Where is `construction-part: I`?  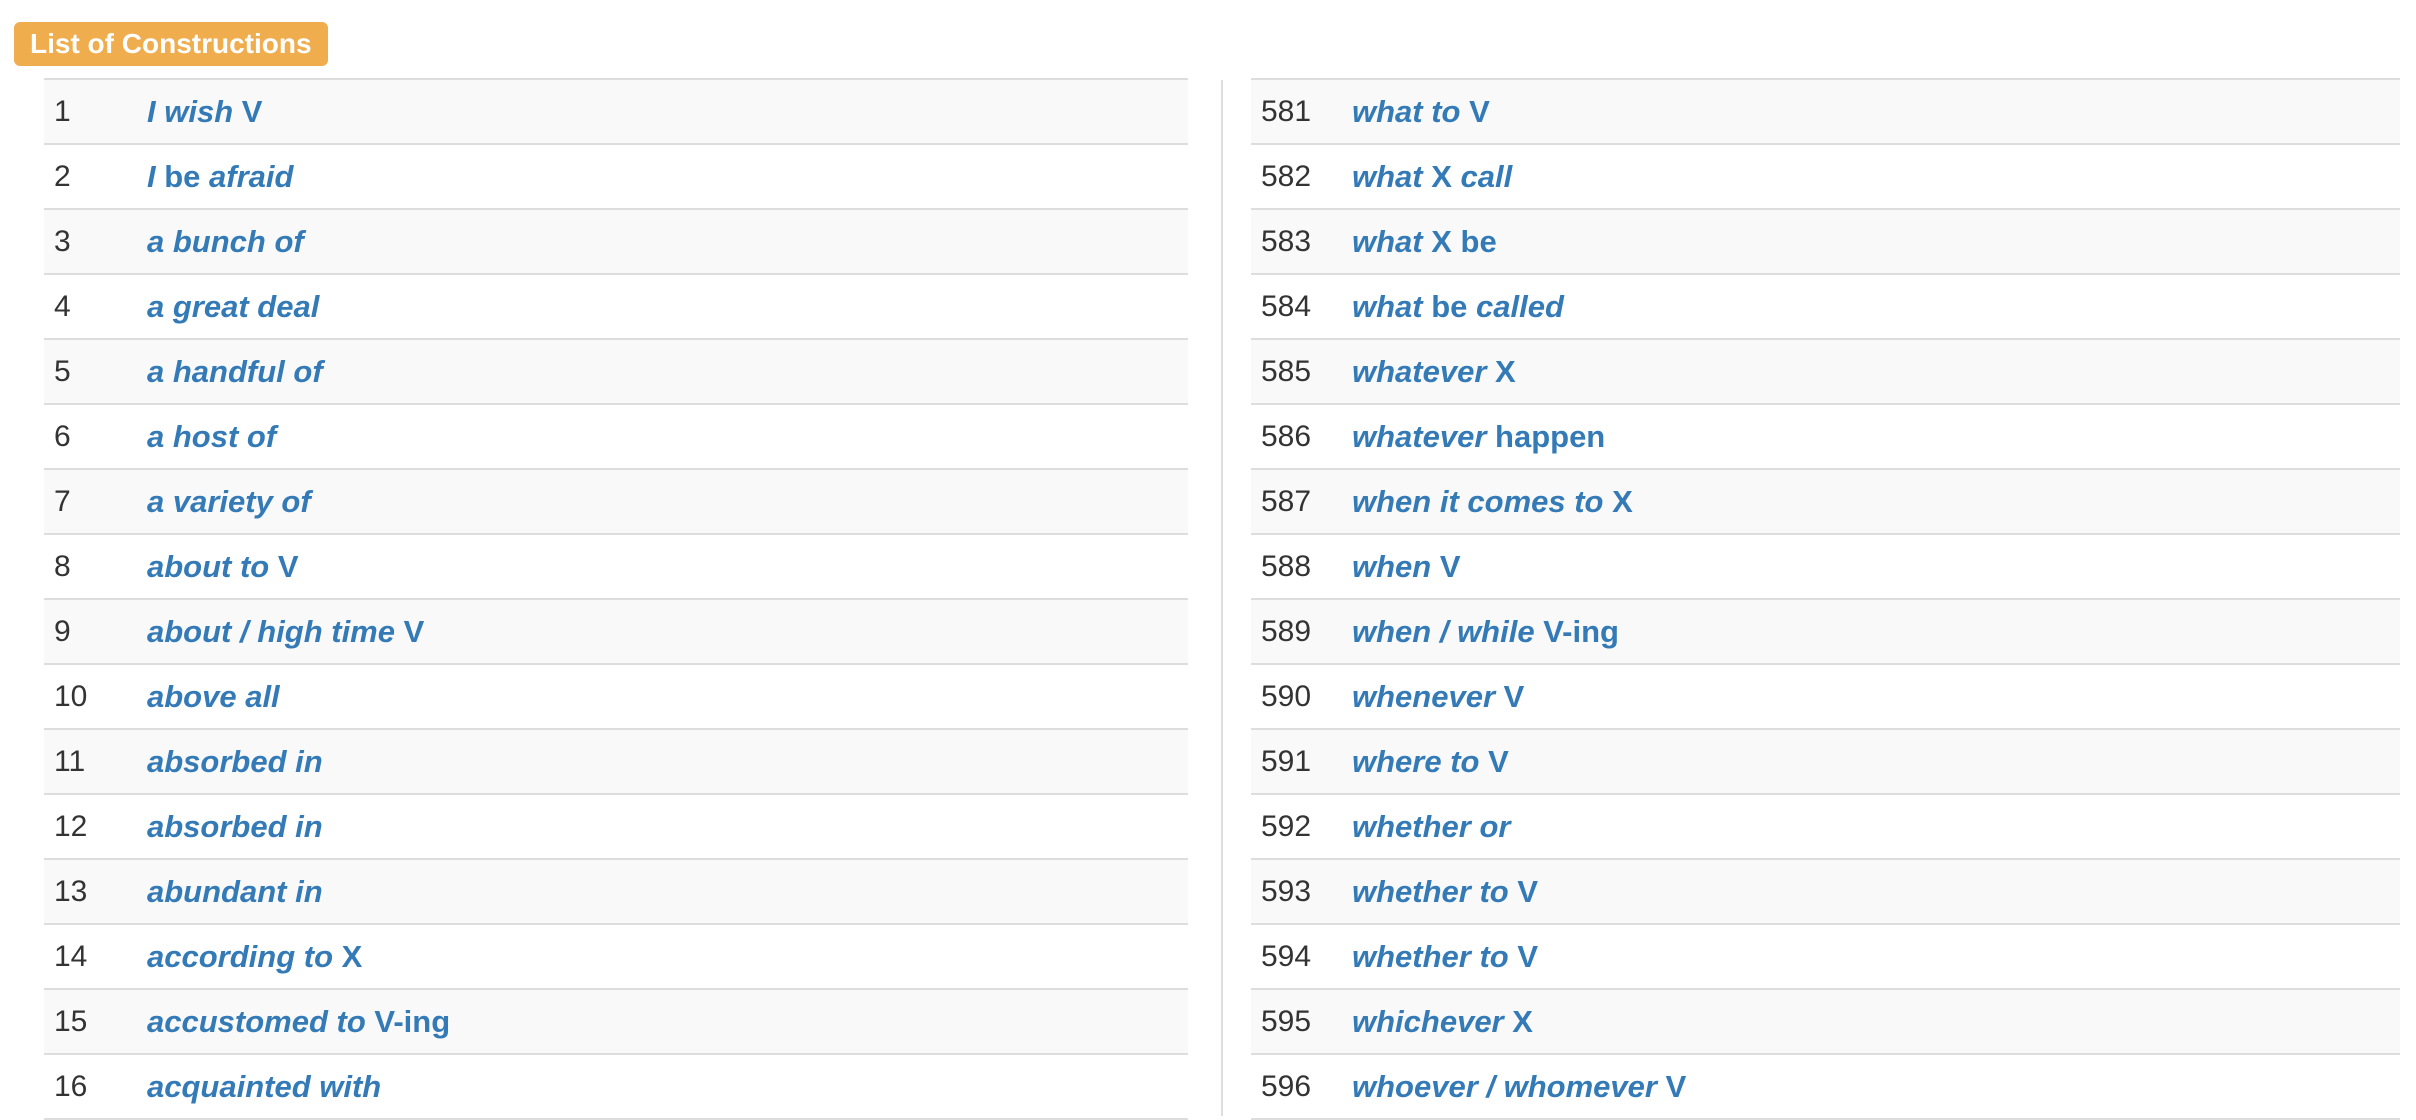 construction-part: I is located at coordinates (151, 176).